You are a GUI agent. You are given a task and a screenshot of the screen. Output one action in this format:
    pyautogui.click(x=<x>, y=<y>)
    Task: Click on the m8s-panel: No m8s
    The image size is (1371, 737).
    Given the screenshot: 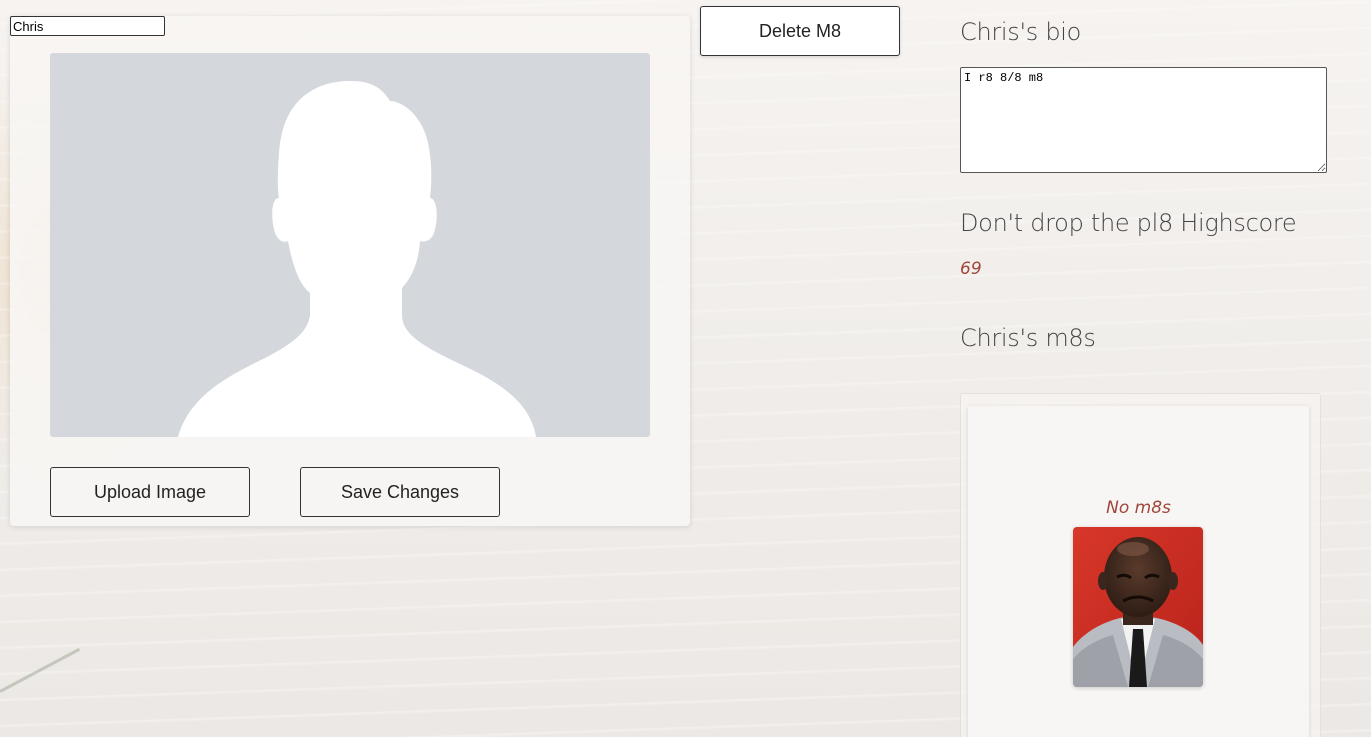 What is the action you would take?
    pyautogui.click(x=1140, y=565)
    